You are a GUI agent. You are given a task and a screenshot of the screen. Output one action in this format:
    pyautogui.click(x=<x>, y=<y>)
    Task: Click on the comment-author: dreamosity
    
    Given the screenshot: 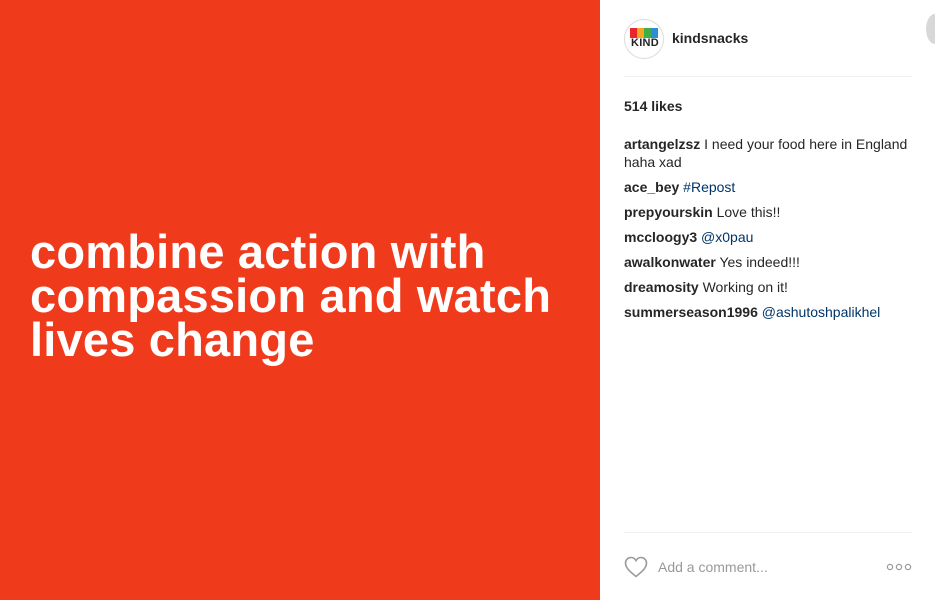 What is the action you would take?
    pyautogui.click(x=661, y=287)
    